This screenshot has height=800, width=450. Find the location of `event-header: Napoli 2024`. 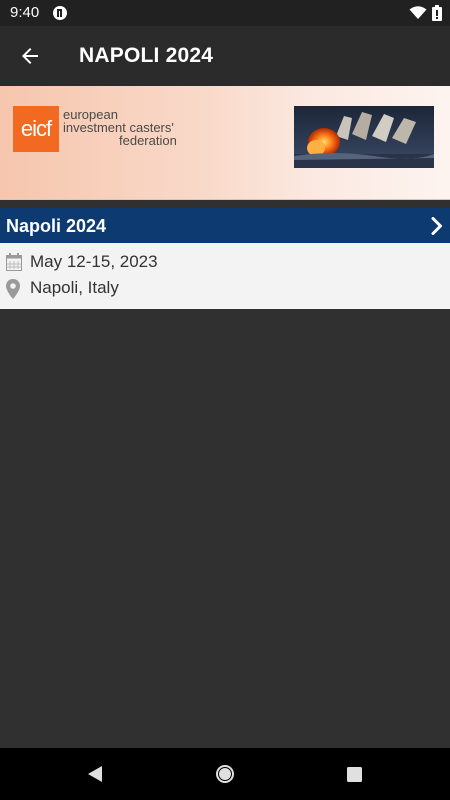

event-header: Napoli 2024 is located at coordinates (225, 225).